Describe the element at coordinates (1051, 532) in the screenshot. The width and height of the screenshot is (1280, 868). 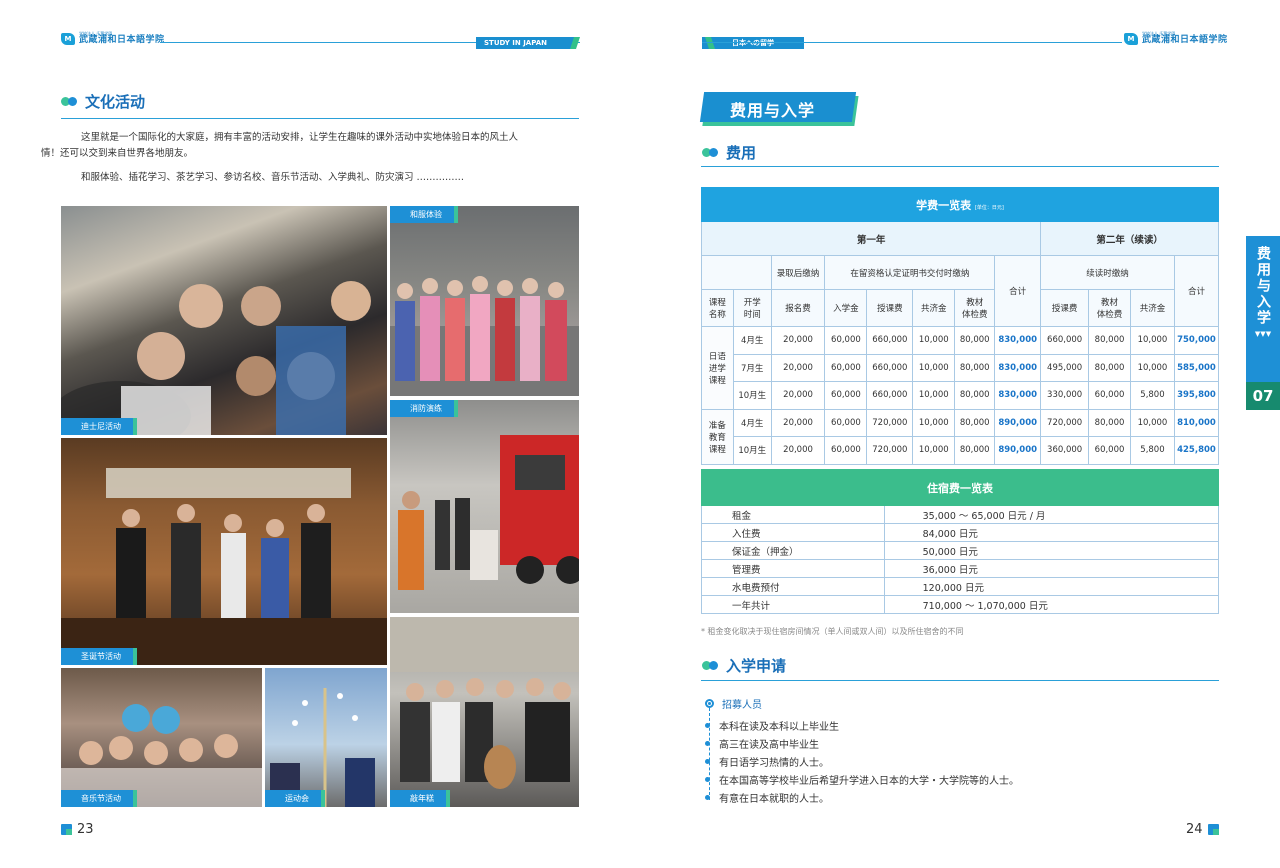
I see `rent-value: 84,000 日元` at that location.